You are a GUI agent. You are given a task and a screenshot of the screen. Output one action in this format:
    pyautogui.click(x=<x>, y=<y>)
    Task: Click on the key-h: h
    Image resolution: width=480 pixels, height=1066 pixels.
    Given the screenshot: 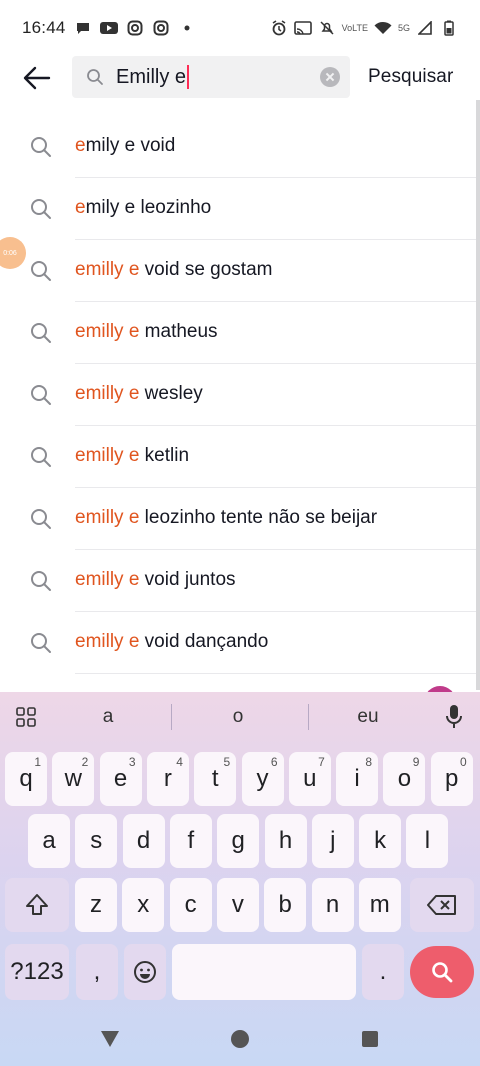 What is the action you would take?
    pyautogui.click(x=285, y=841)
    